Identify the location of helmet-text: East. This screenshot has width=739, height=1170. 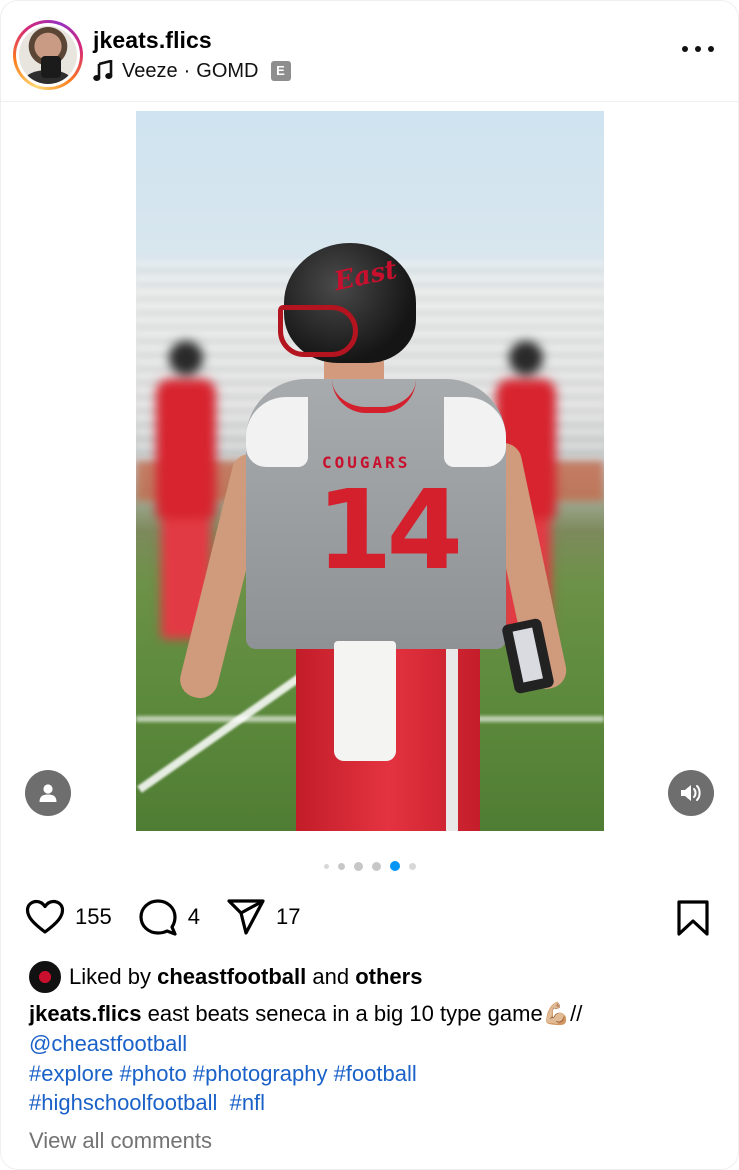
(365, 276).